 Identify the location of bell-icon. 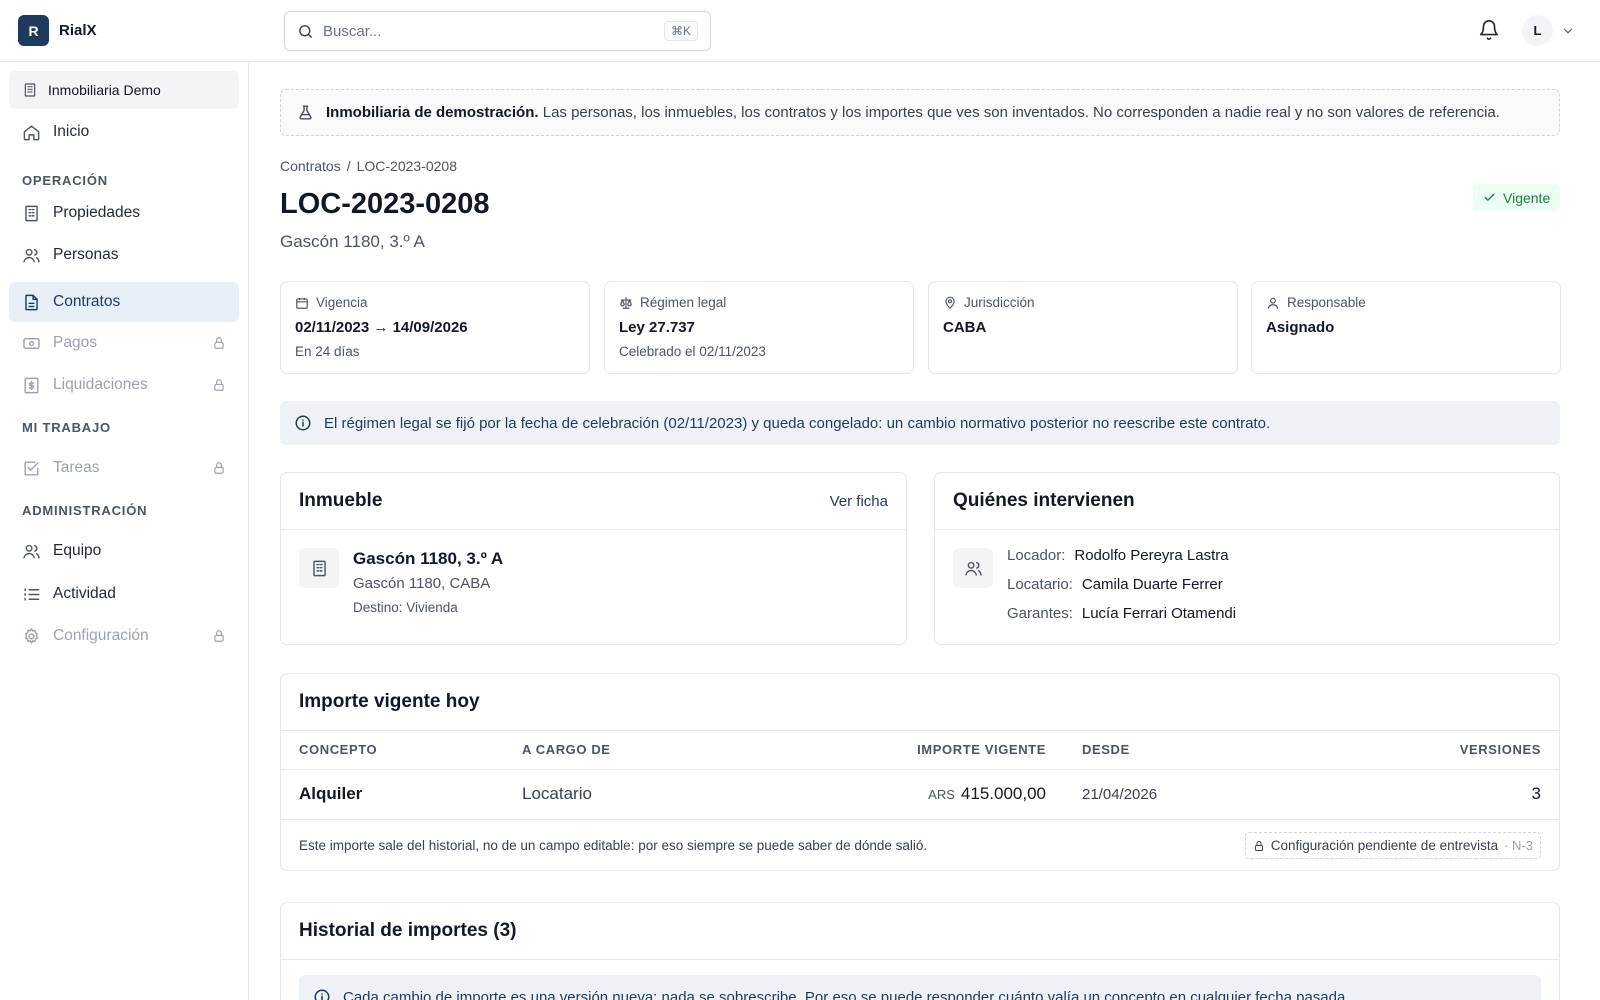
(1489, 30).